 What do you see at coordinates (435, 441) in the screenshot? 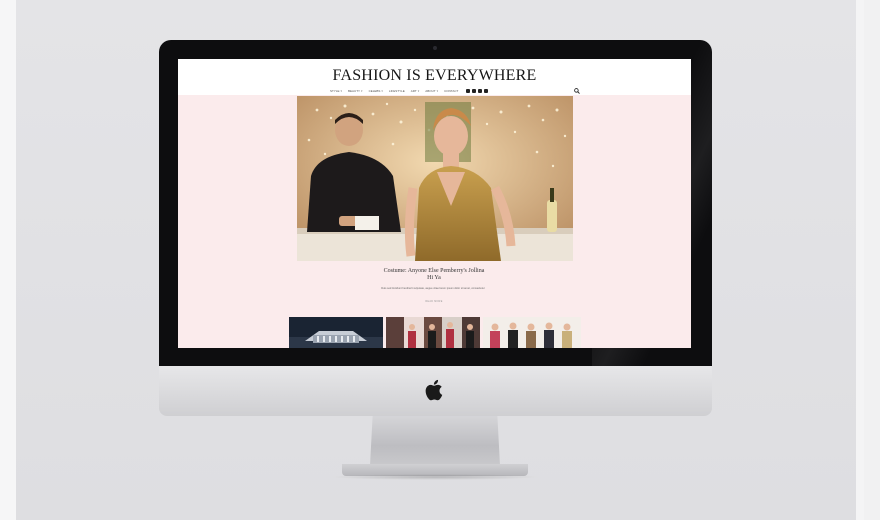
I see `monitor-stand-neck` at bounding box center [435, 441].